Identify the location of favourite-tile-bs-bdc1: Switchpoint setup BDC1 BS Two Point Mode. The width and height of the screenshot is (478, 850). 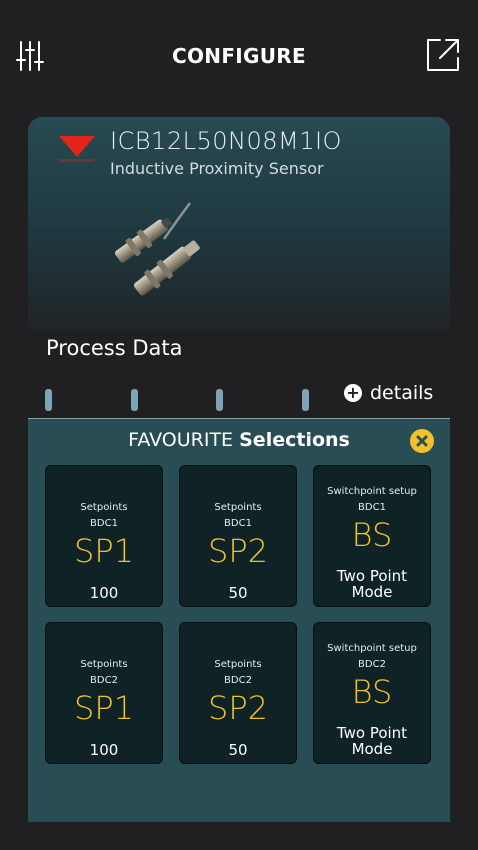
(372, 536).